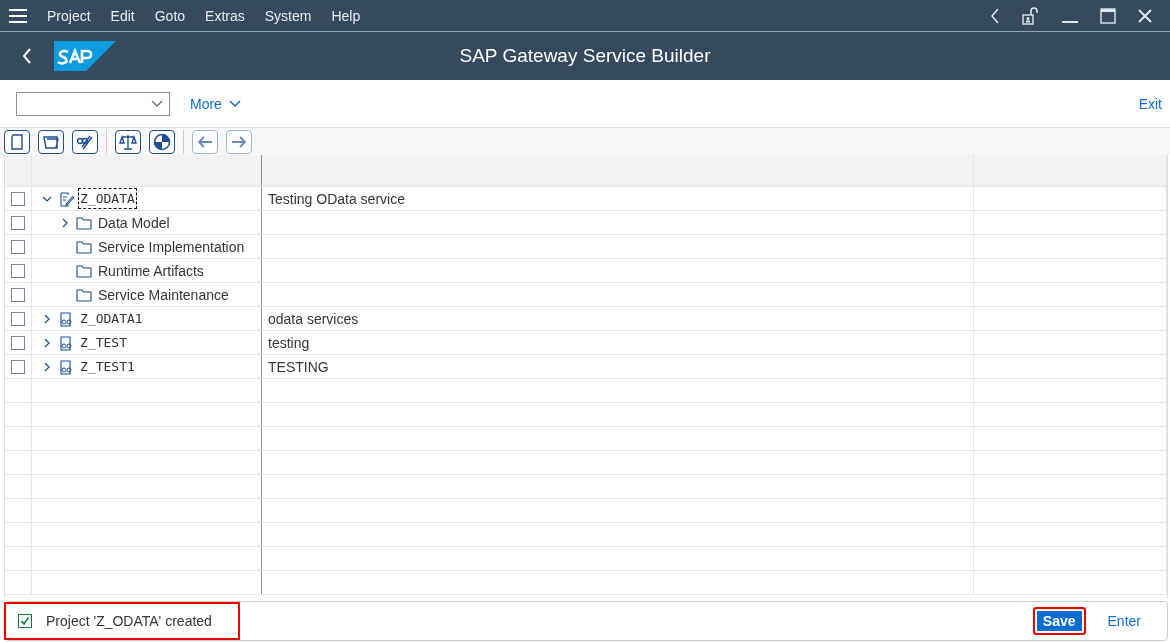  What do you see at coordinates (1108, 15) in the screenshot?
I see `maximize-icon` at bounding box center [1108, 15].